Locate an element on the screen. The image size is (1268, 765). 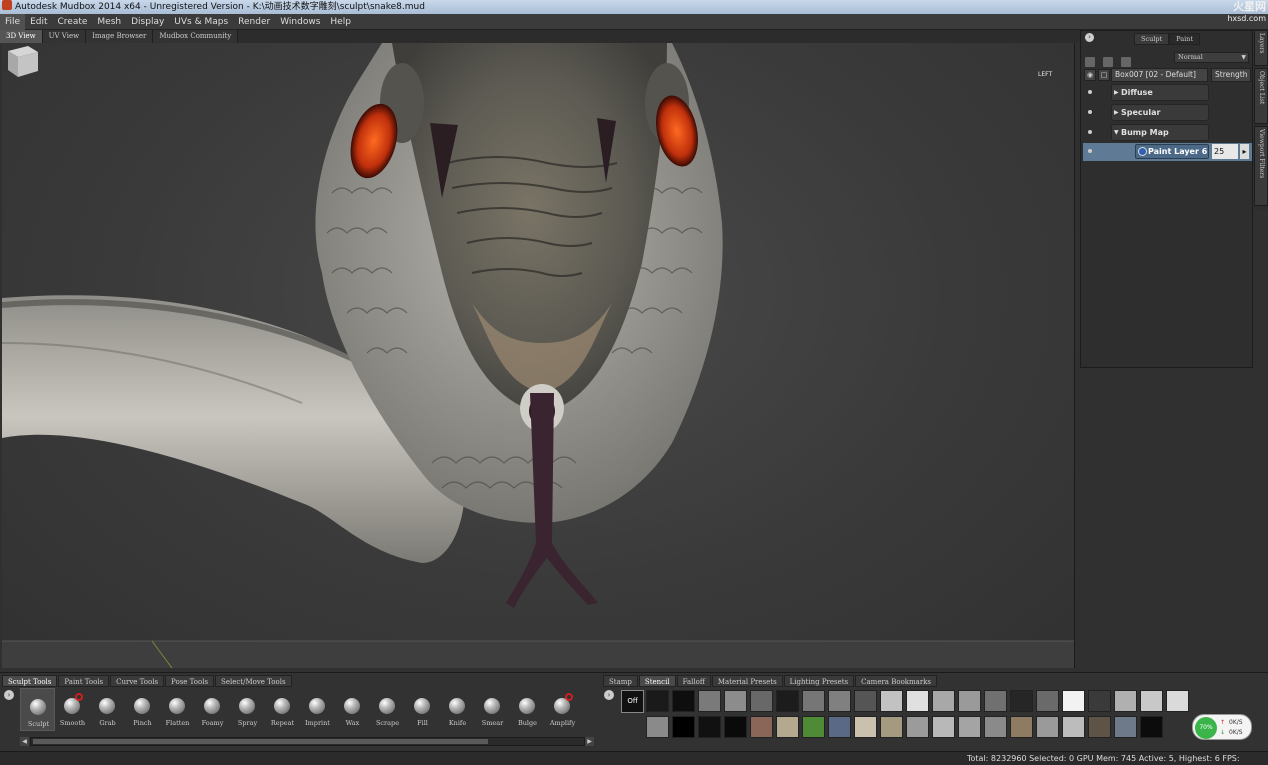
layer-group-specular: ▶ Specular is located at coordinates (1167, 113).